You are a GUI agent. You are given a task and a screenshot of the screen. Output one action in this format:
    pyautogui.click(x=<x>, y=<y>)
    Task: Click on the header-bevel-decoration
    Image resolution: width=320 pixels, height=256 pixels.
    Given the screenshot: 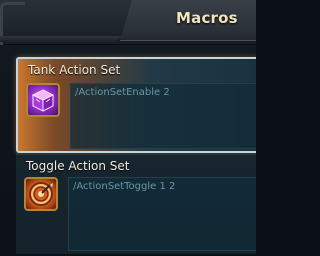 What is the action you would take?
    pyautogui.click(x=61, y=39)
    